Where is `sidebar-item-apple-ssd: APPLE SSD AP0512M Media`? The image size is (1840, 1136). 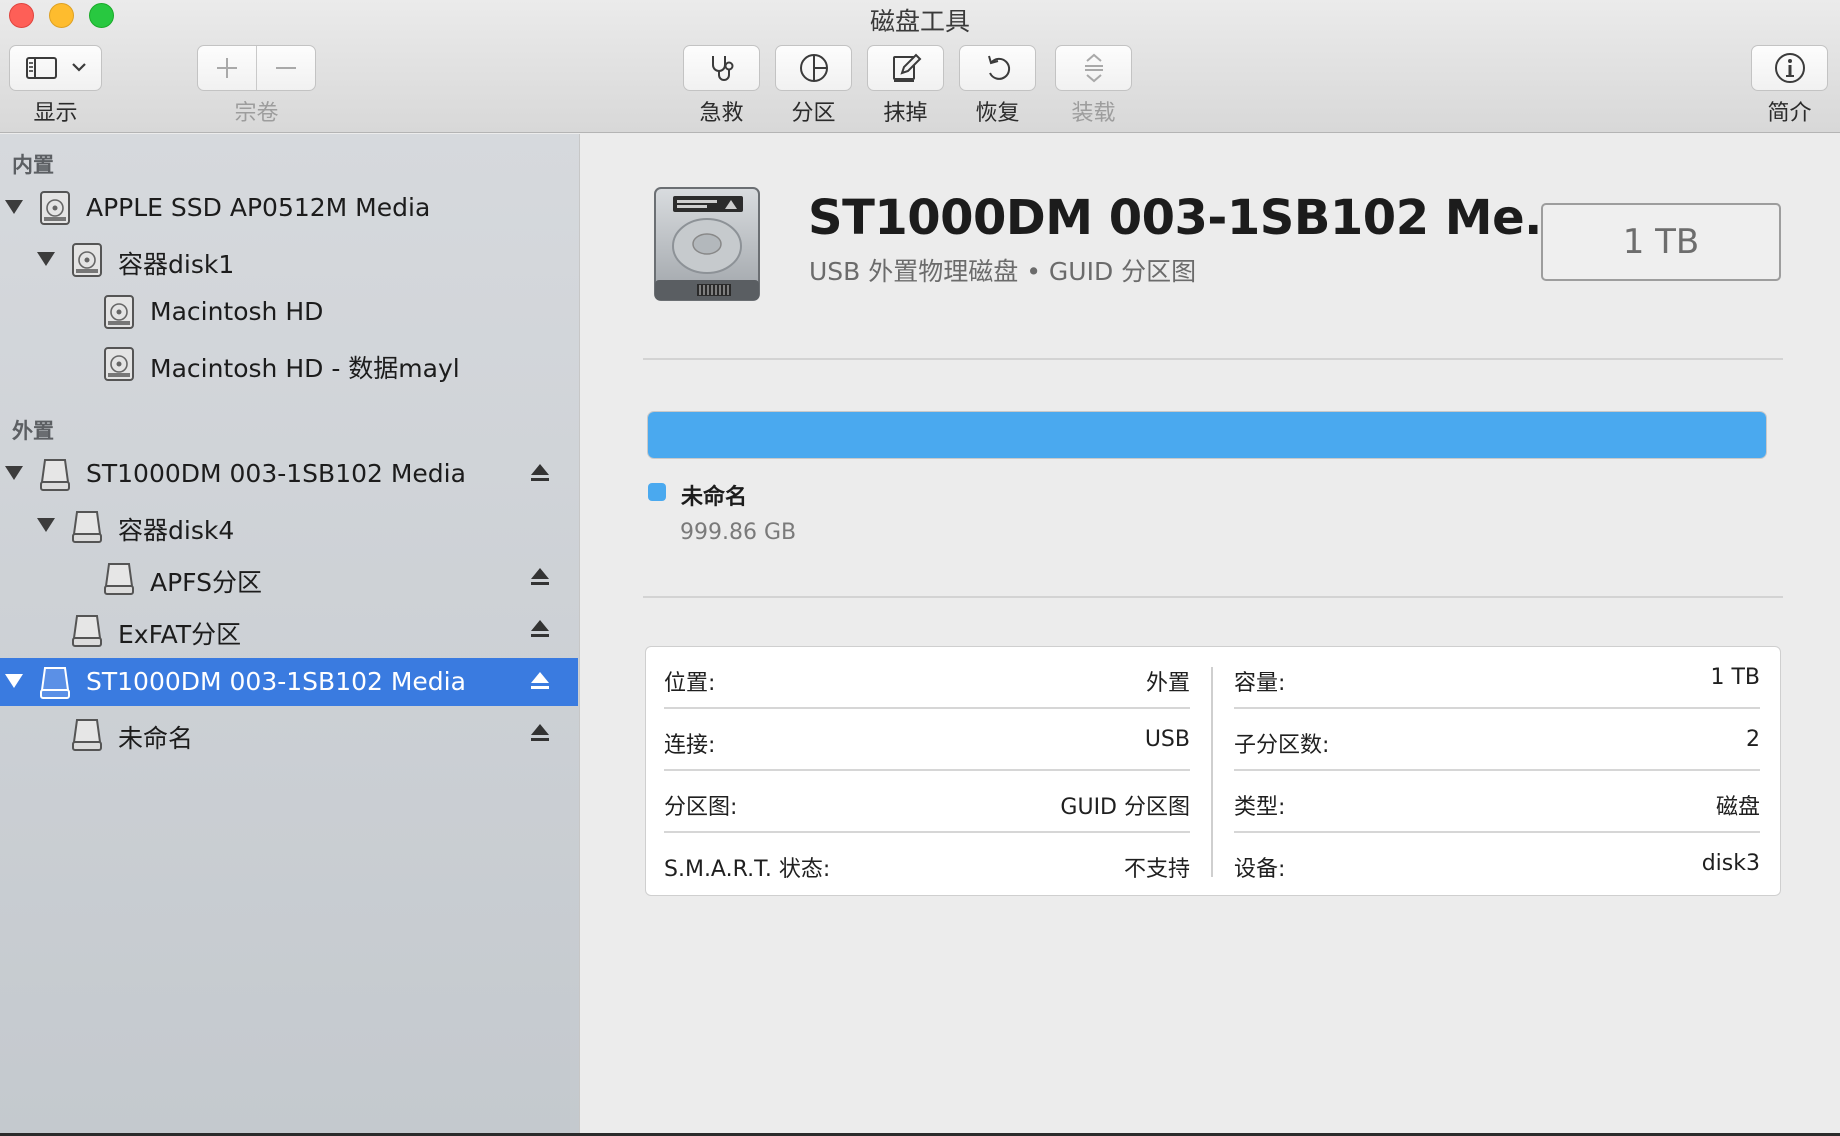 sidebar-item-apple-ssd: APPLE SSD AP0512M Media is located at coordinates (289, 208).